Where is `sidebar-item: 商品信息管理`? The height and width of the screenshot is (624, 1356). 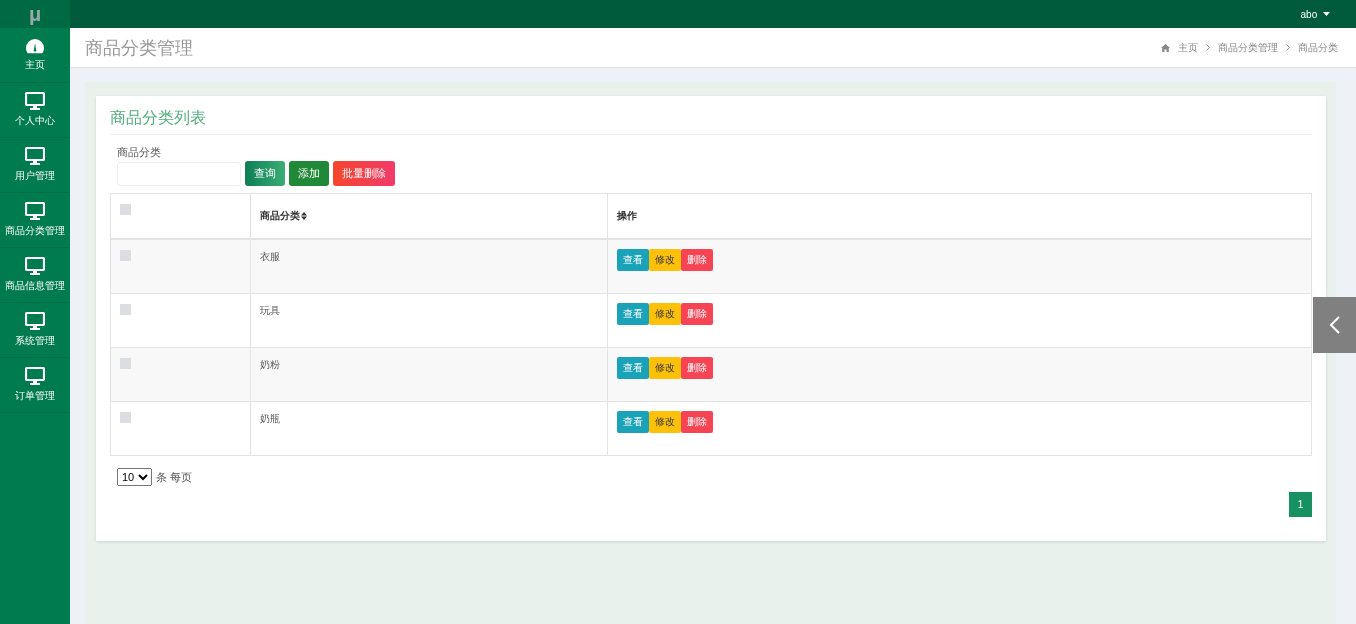
sidebar-item: 商品信息管理 is located at coordinates (35, 275).